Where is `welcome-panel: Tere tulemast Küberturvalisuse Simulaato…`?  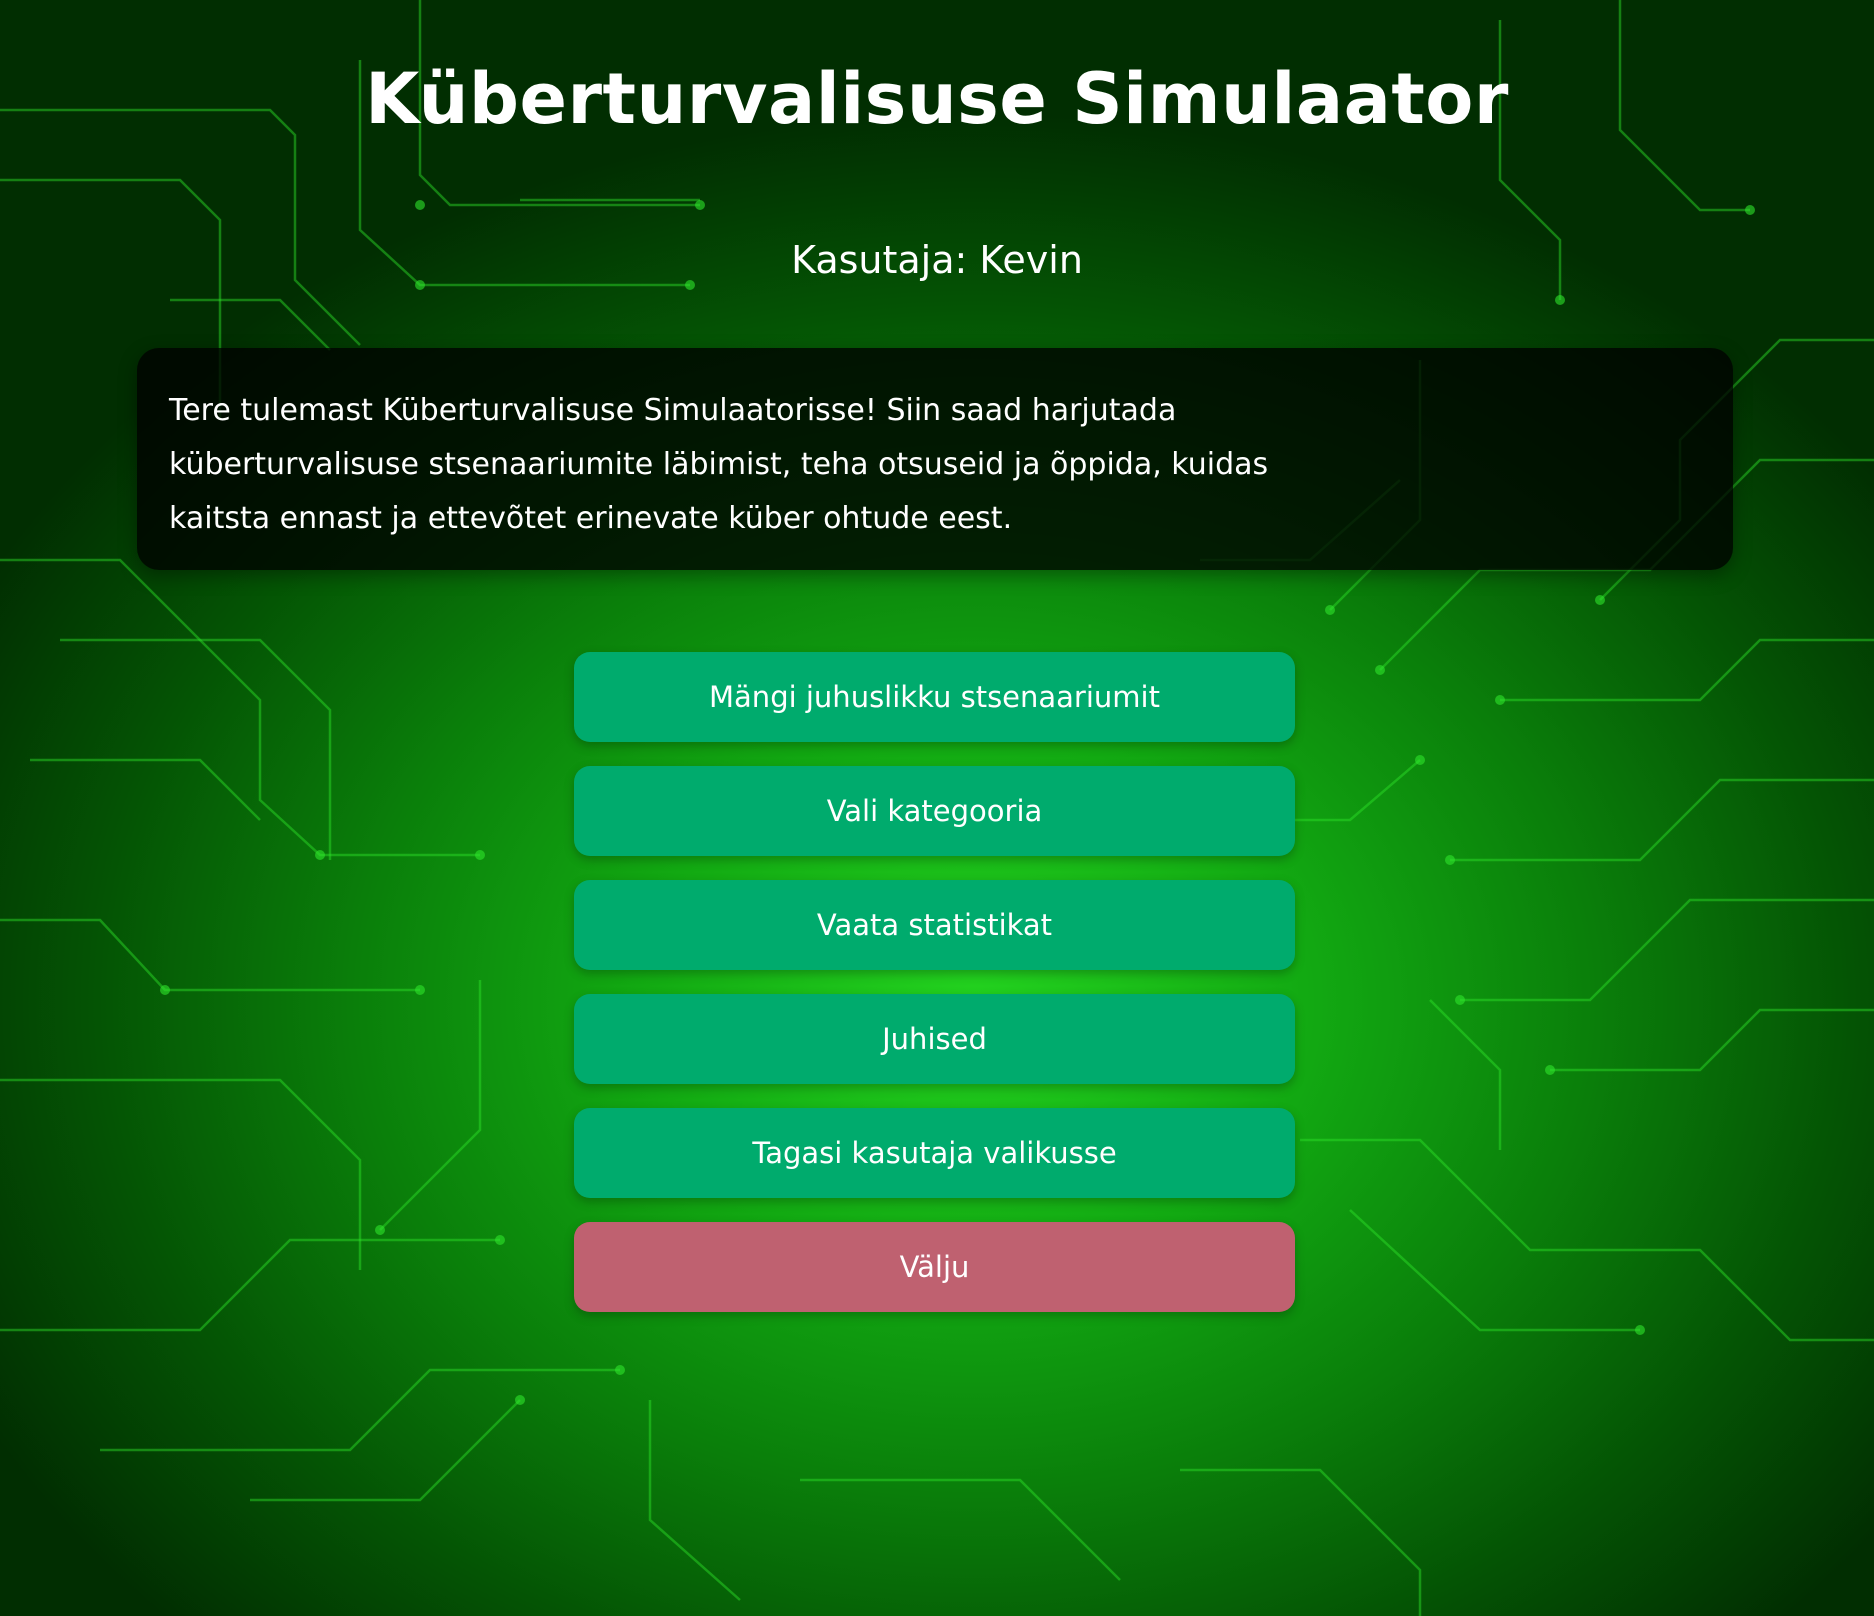 welcome-panel: Tere tulemast Küberturvalisuse Simulaato… is located at coordinates (935, 459).